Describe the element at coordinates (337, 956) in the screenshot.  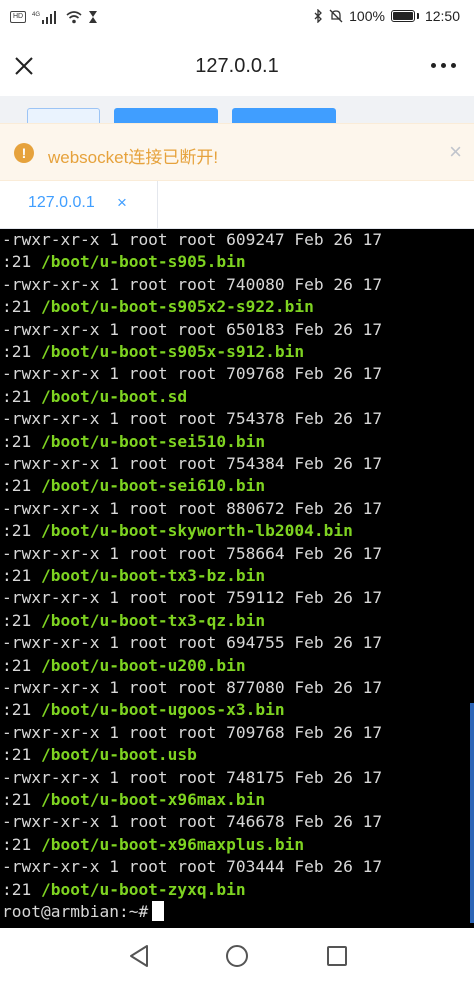
I see `recent-square-icon` at that location.